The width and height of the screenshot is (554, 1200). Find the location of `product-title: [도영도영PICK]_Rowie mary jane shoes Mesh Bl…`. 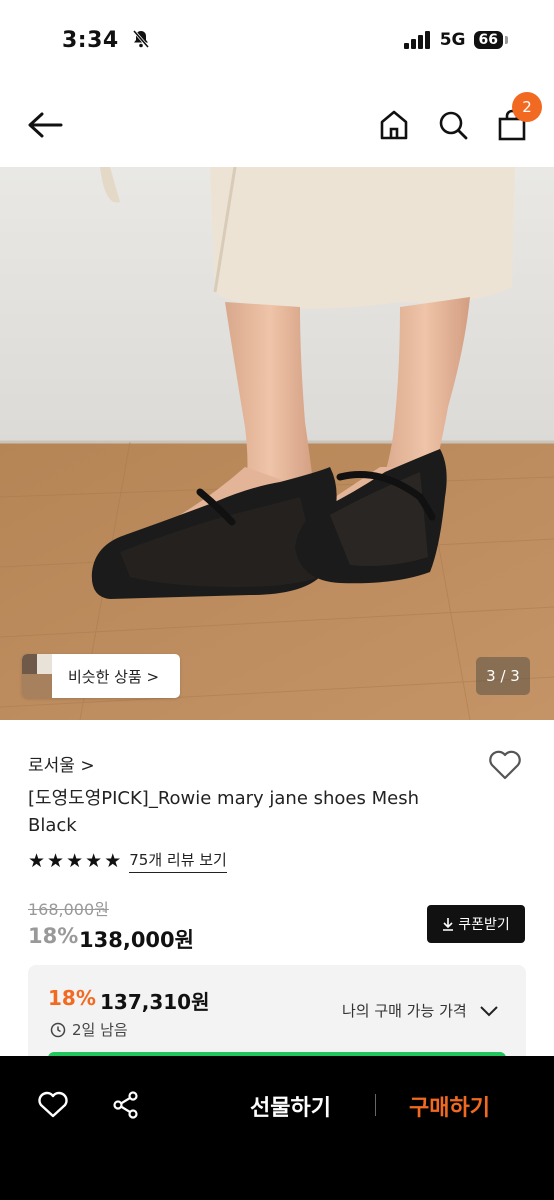

product-title: [도영도영PICK]_Rowie mary jane shoes Mesh Bl… is located at coordinates (223, 812).